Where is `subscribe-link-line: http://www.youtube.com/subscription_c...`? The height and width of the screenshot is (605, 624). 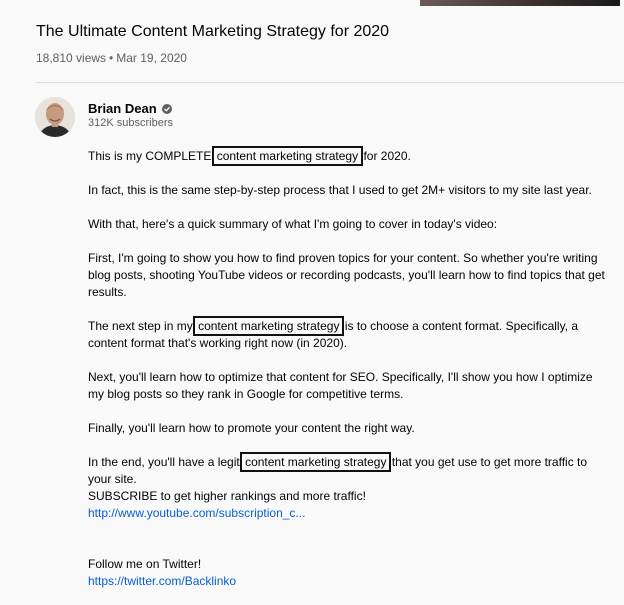
subscribe-link-line: http://www.youtube.com/subscription_c... is located at coordinates (348, 513).